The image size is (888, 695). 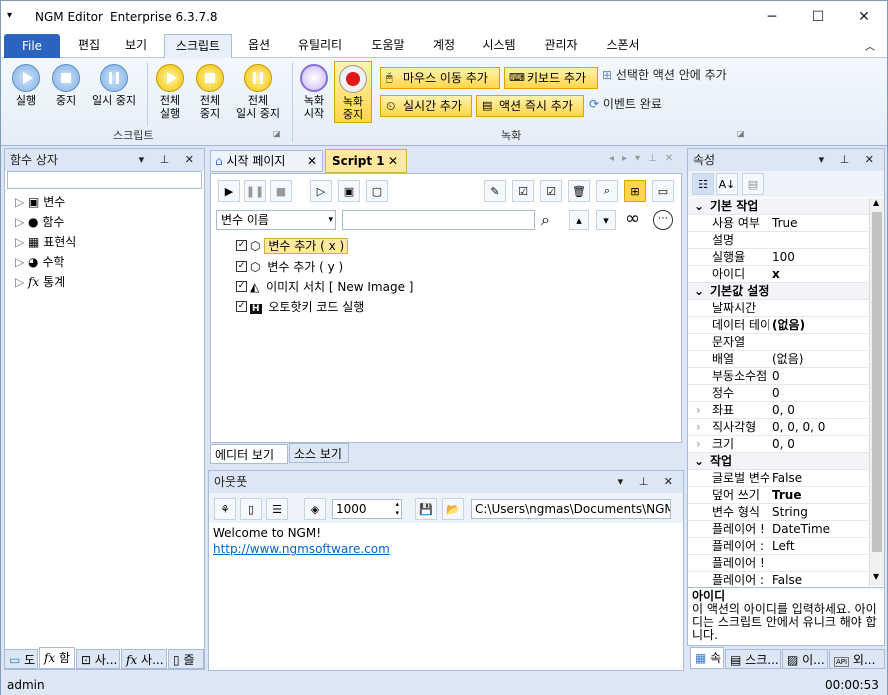 I want to click on property-row: 덮어 쓰기 True, so click(x=778, y=495).